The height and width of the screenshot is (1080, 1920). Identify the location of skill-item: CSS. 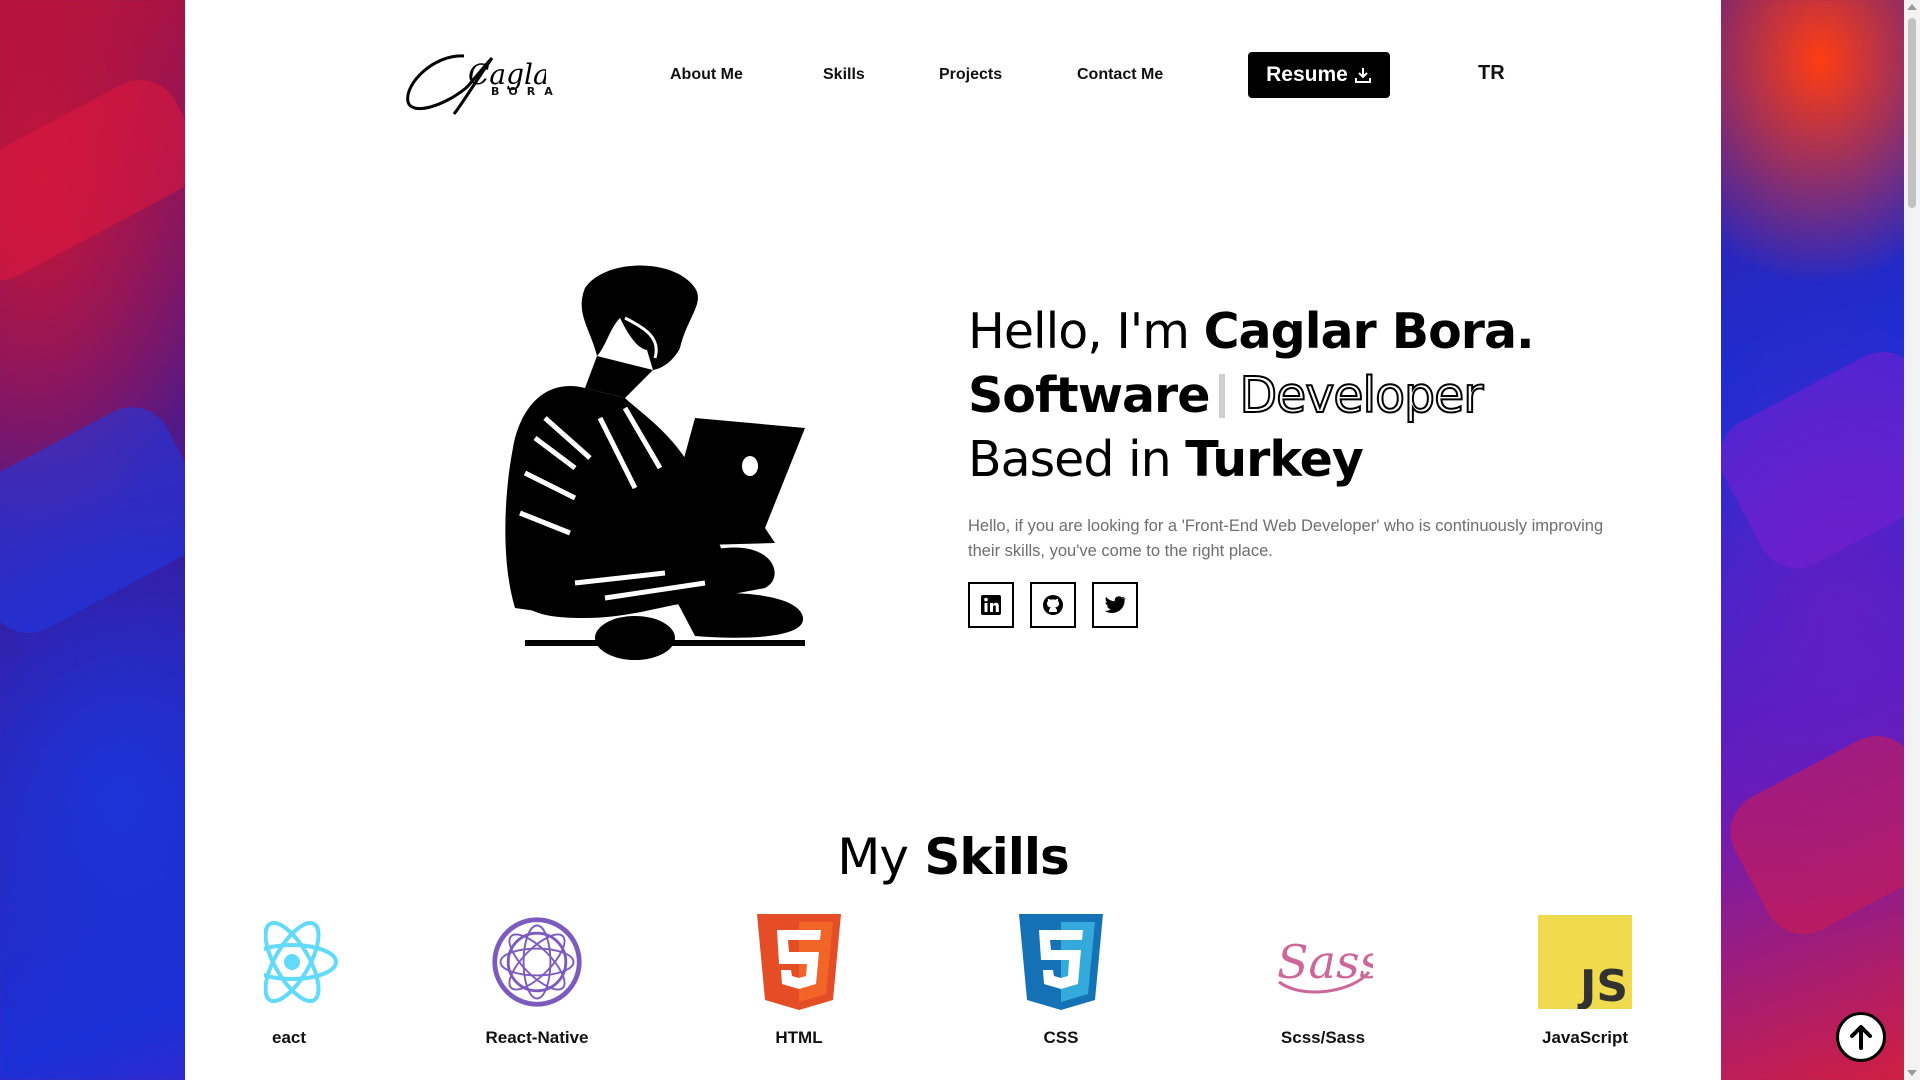
(1061, 980).